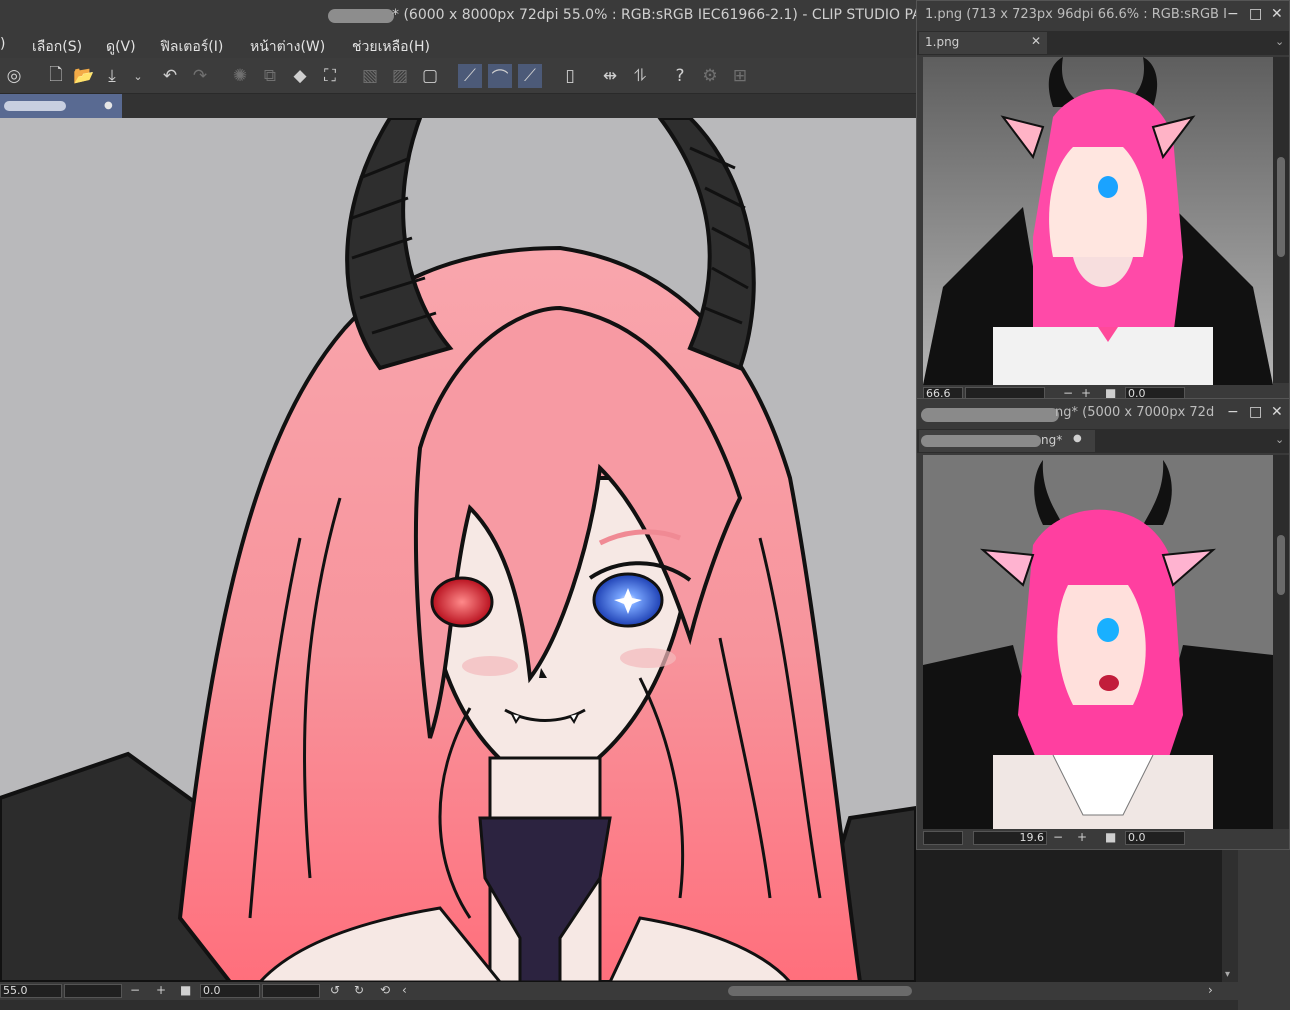 This screenshot has height=1010, width=1290. I want to click on sub-view-1-tab: 1.png ✕, so click(983, 43).